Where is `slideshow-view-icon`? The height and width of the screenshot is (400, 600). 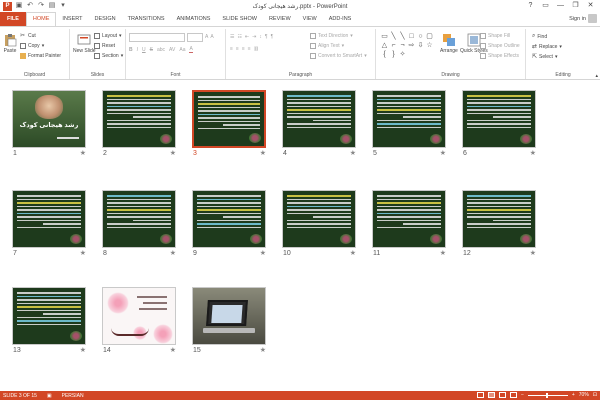 slideshow-view-icon is located at coordinates (513, 395).